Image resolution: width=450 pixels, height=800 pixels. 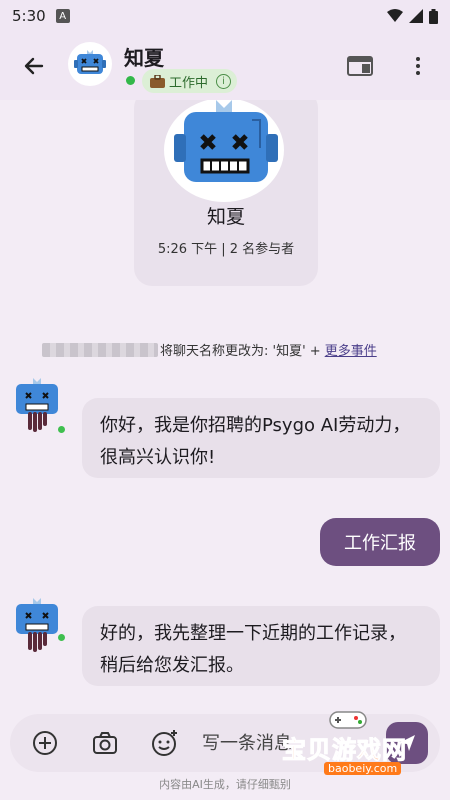 What do you see at coordinates (226, 249) in the screenshot?
I see `card-meta: 5:26 下午 | 2 名参与者` at bounding box center [226, 249].